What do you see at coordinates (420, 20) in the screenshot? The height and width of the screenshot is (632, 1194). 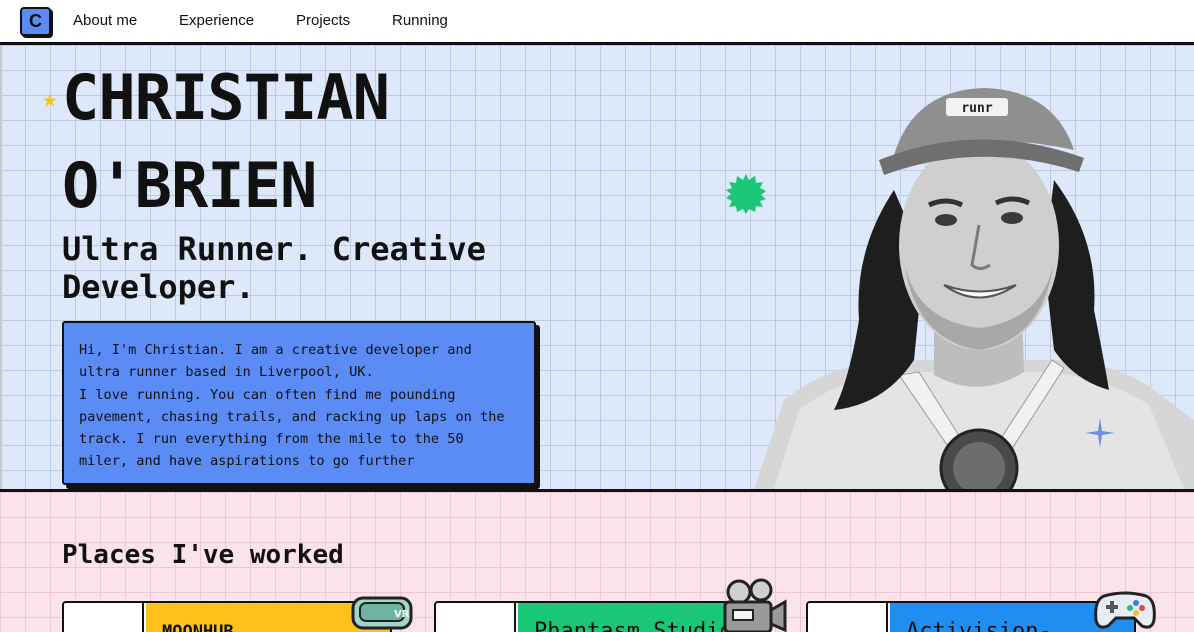 I see `nav-item-running: Running` at bounding box center [420, 20].